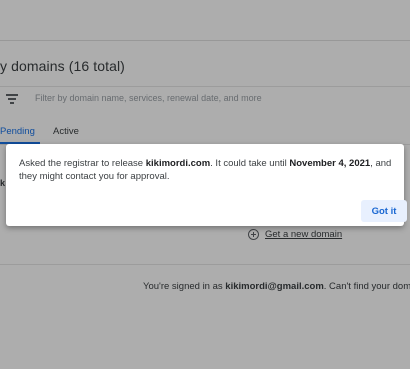 This screenshot has width=410, height=369. Describe the element at coordinates (384, 211) in the screenshot. I see `got-it-button: Got it` at that location.